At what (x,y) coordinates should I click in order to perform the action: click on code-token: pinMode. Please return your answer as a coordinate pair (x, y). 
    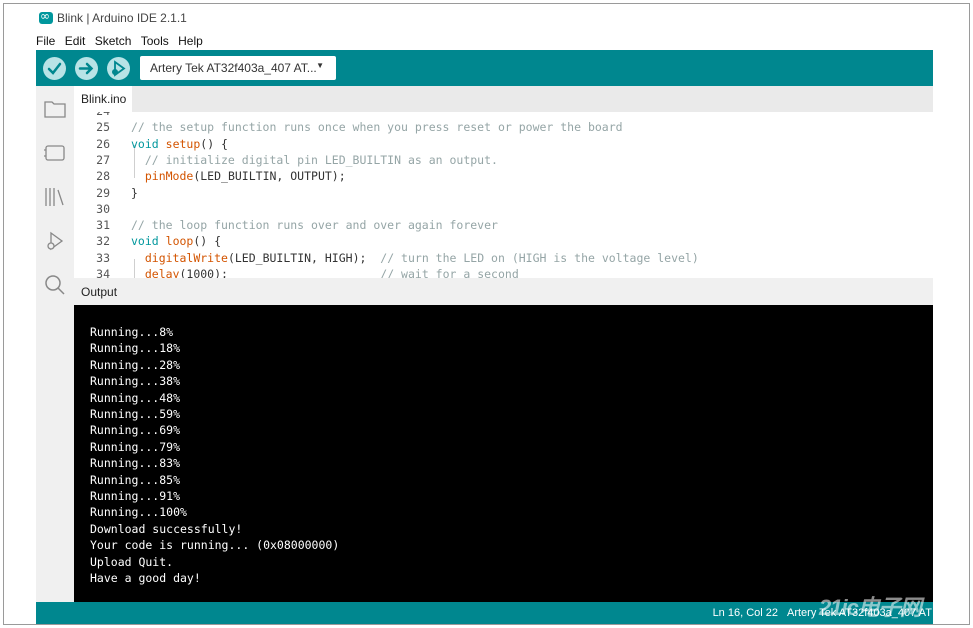
    Looking at the image, I should click on (169, 176).